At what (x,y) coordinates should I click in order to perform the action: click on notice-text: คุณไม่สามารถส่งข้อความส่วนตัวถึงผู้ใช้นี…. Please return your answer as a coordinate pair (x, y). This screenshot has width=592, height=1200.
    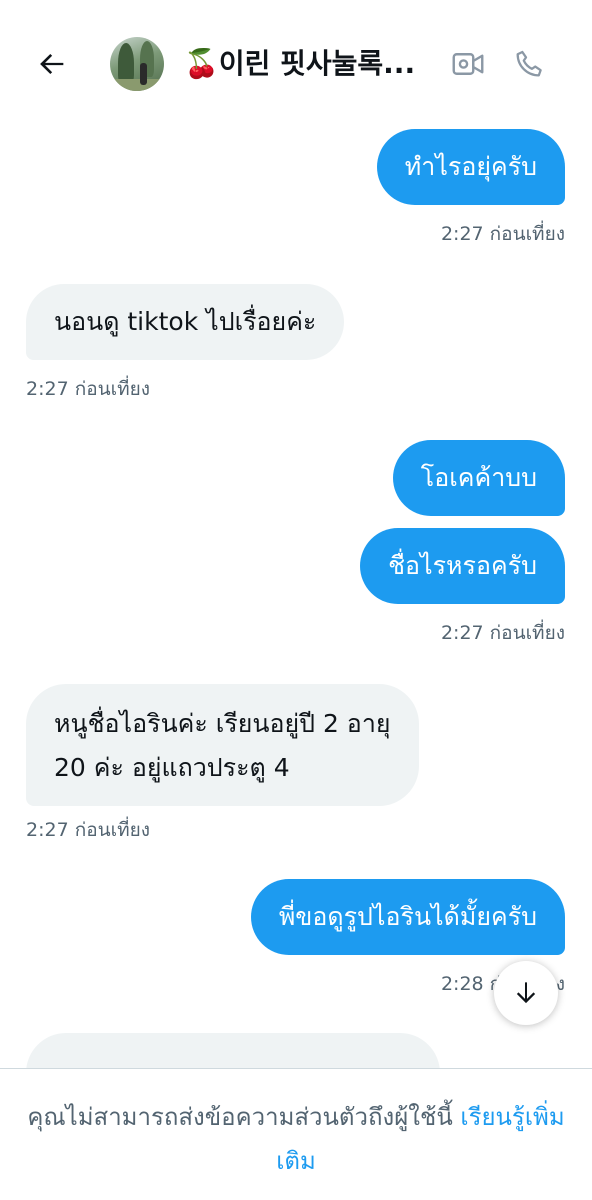
    Looking at the image, I should click on (244, 1117).